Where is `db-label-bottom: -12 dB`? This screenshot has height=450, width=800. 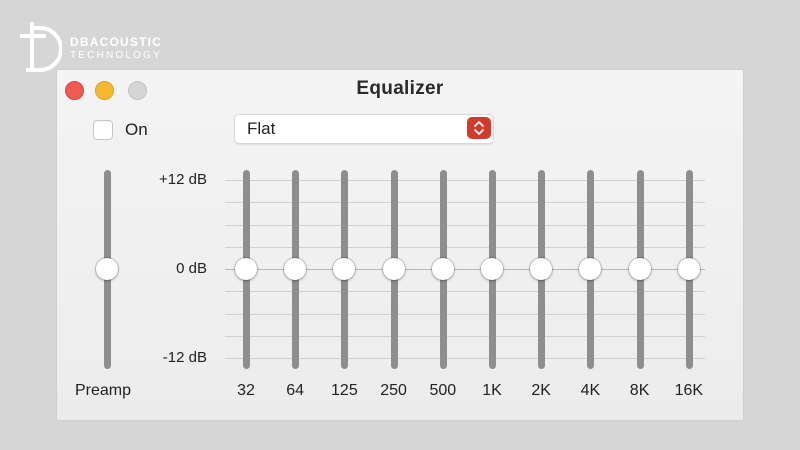 db-label-bottom: -12 dB is located at coordinates (184, 357).